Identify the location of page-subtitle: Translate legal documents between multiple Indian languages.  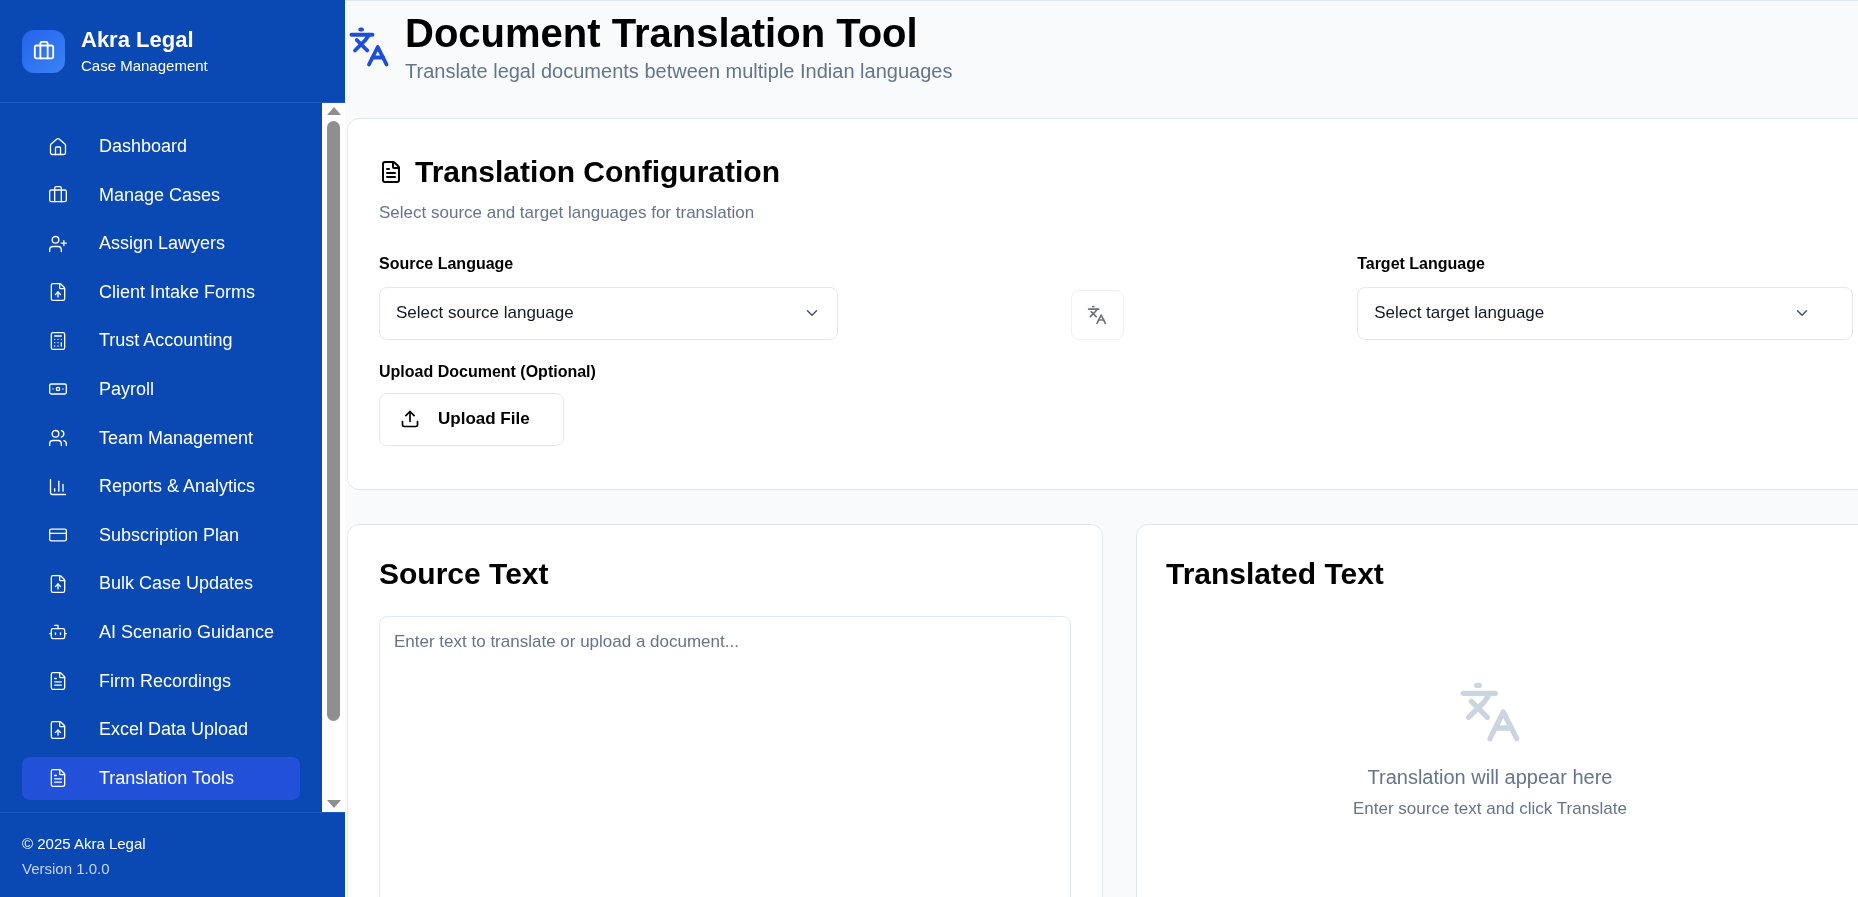
(679, 71).